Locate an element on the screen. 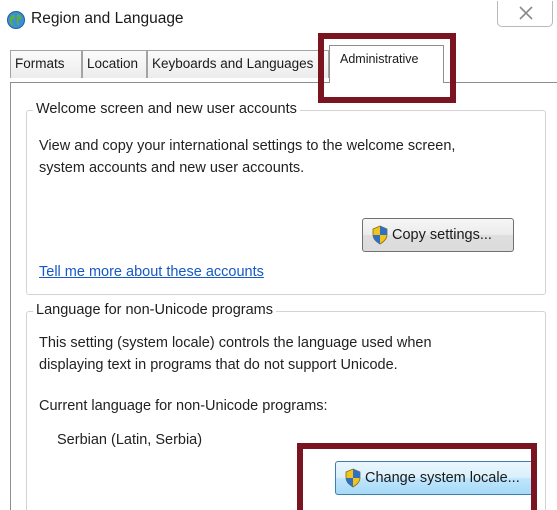  current-language-value: Serbian (Latin, Serbia) is located at coordinates (130, 440).